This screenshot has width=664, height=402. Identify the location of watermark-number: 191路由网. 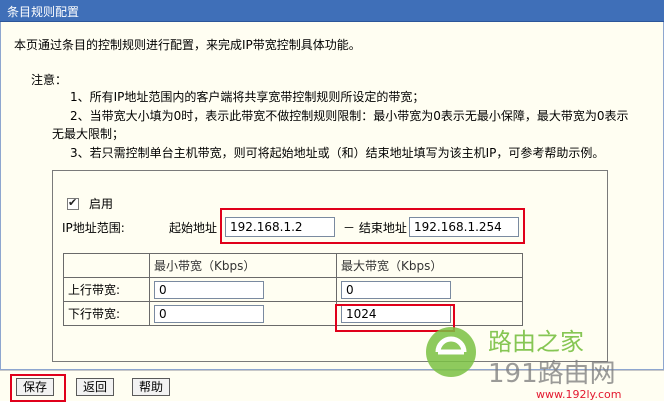
(552, 374).